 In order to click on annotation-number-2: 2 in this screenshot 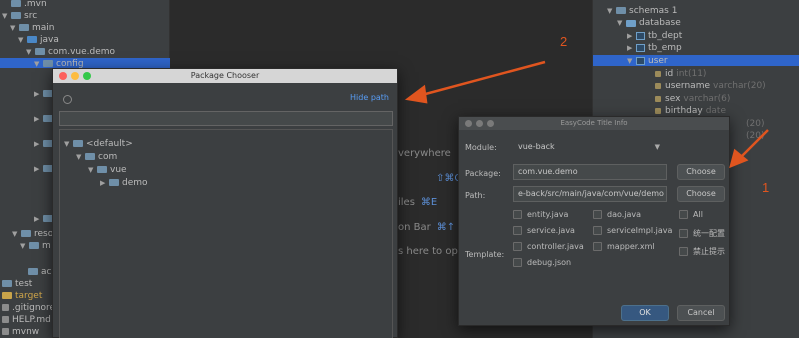, I will do `click(564, 41)`.